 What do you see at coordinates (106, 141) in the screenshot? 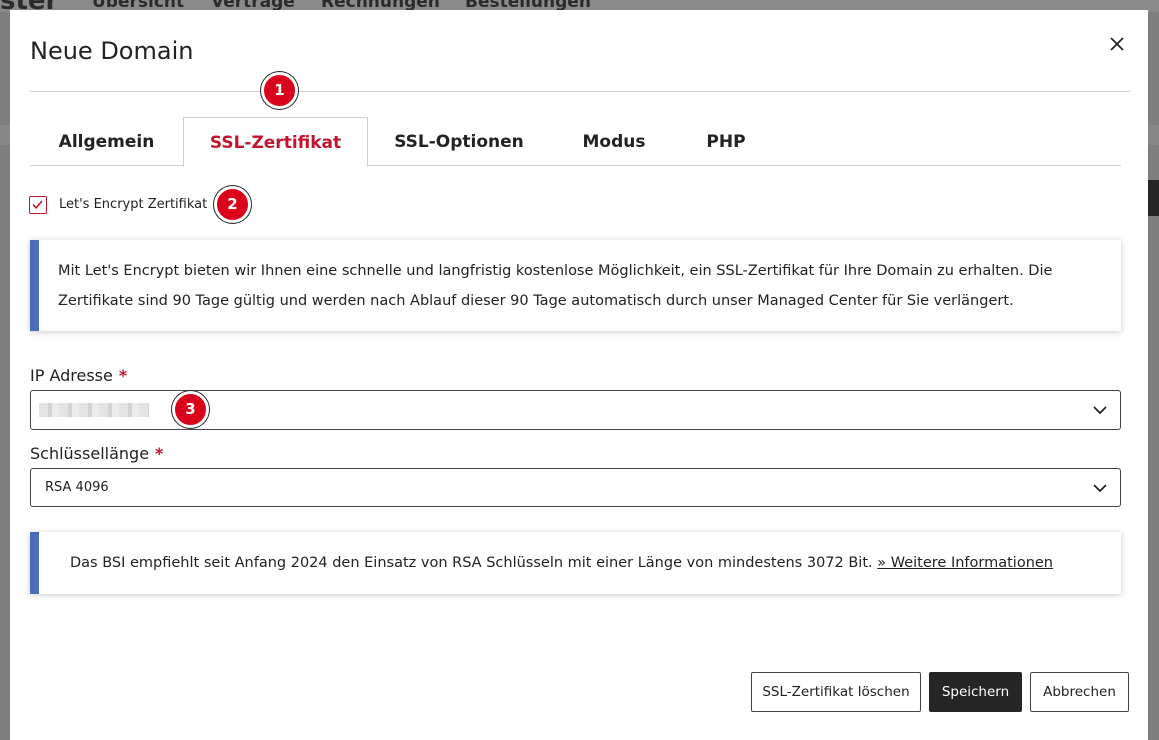
I see `tab-allgemein: Allgemein` at bounding box center [106, 141].